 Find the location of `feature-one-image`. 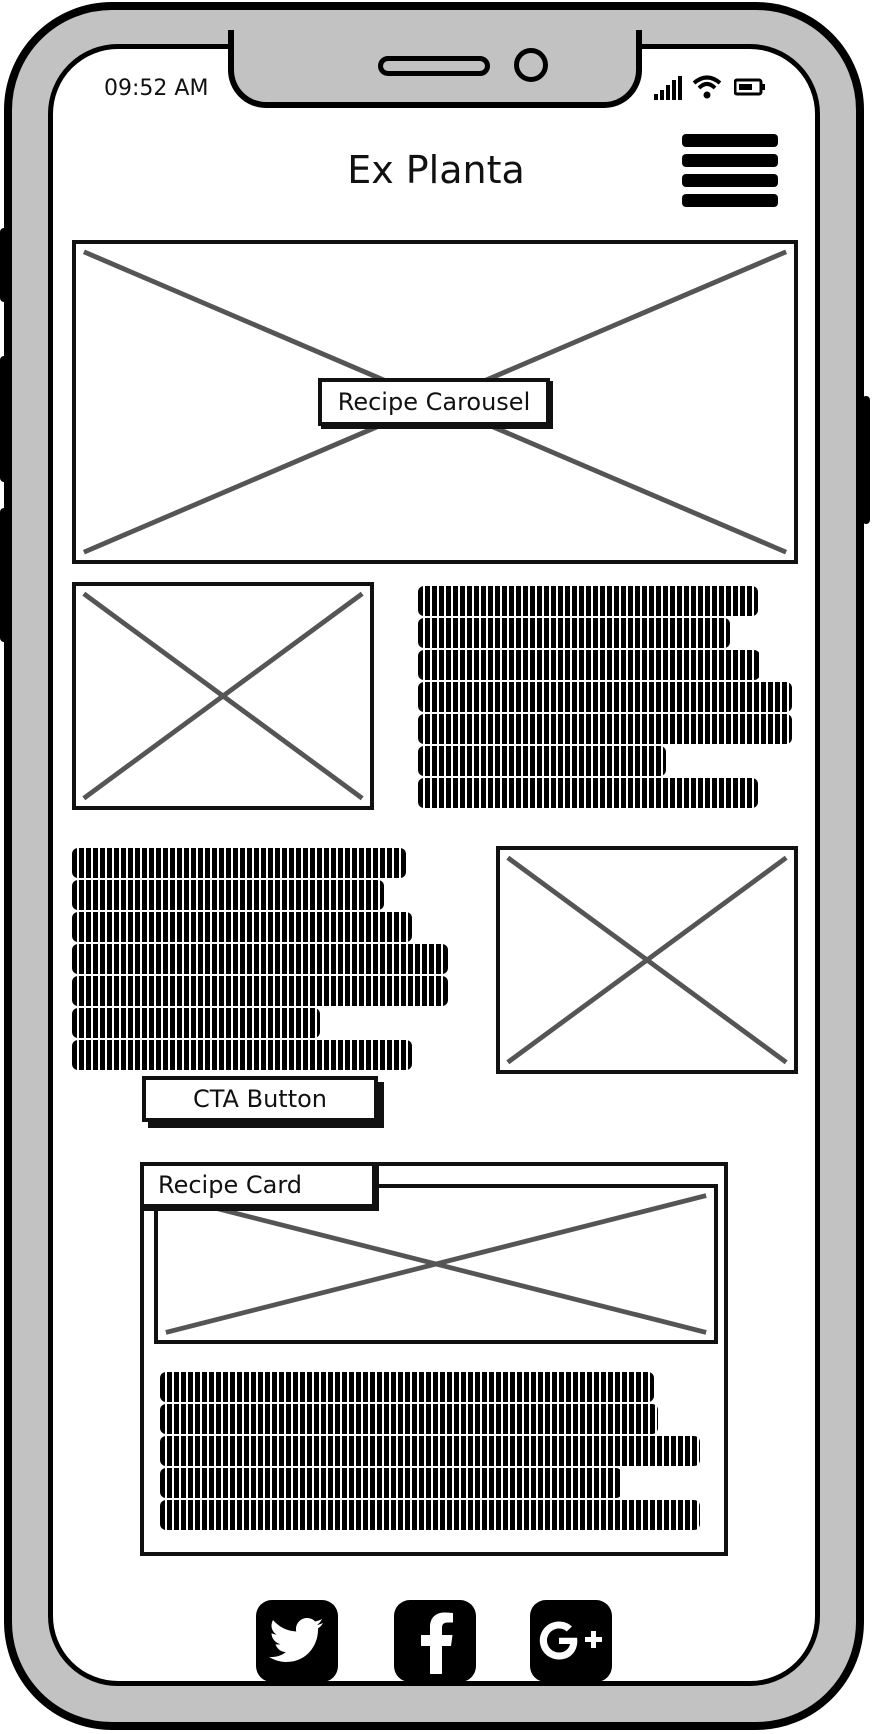

feature-one-image is located at coordinates (223, 696).